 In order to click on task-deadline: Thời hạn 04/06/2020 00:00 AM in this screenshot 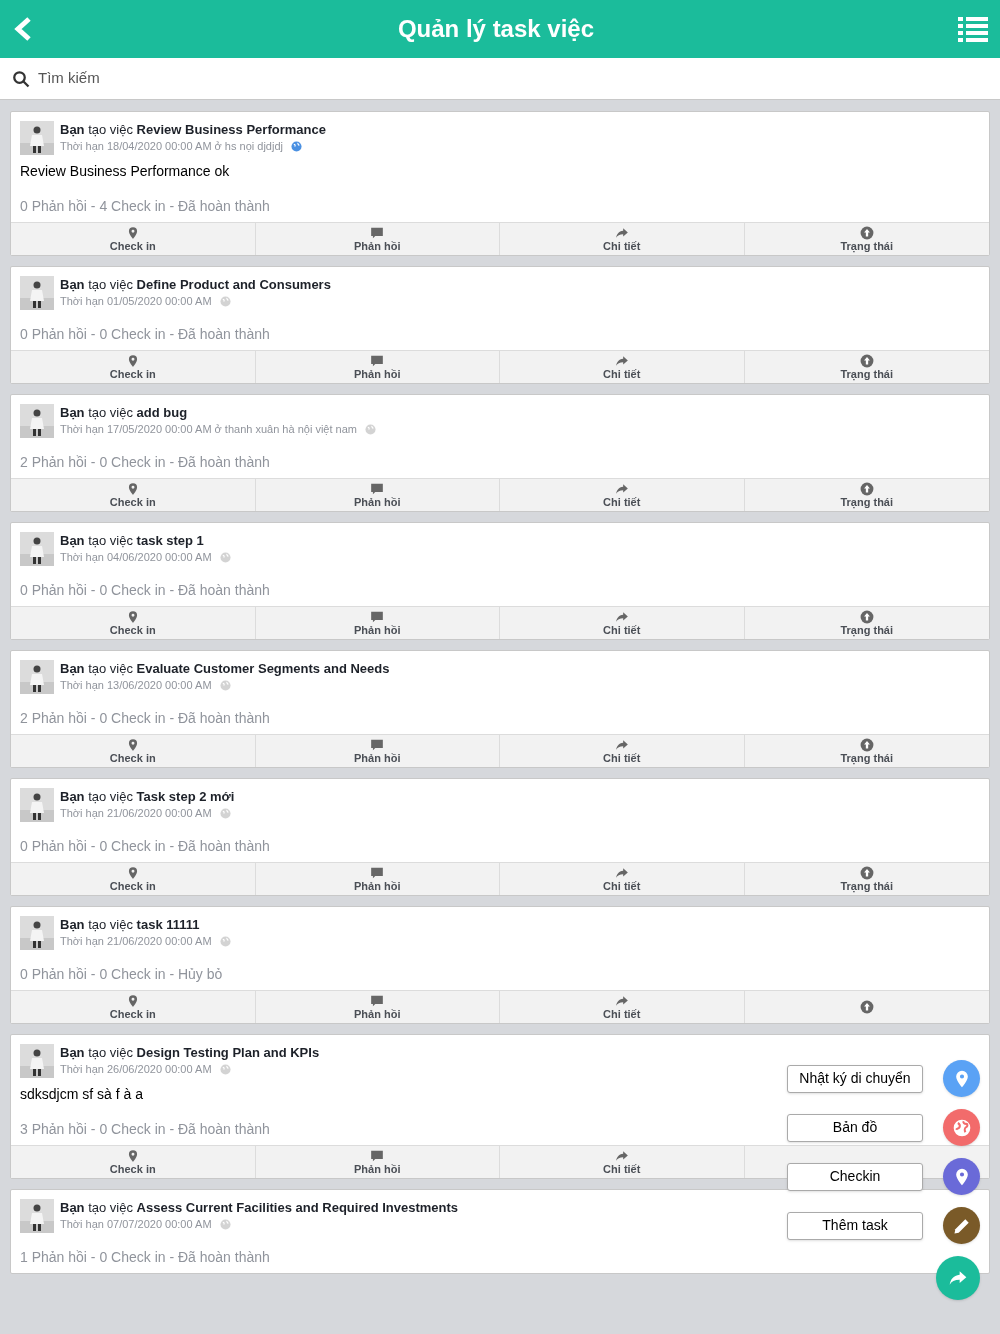, I will do `click(136, 557)`.